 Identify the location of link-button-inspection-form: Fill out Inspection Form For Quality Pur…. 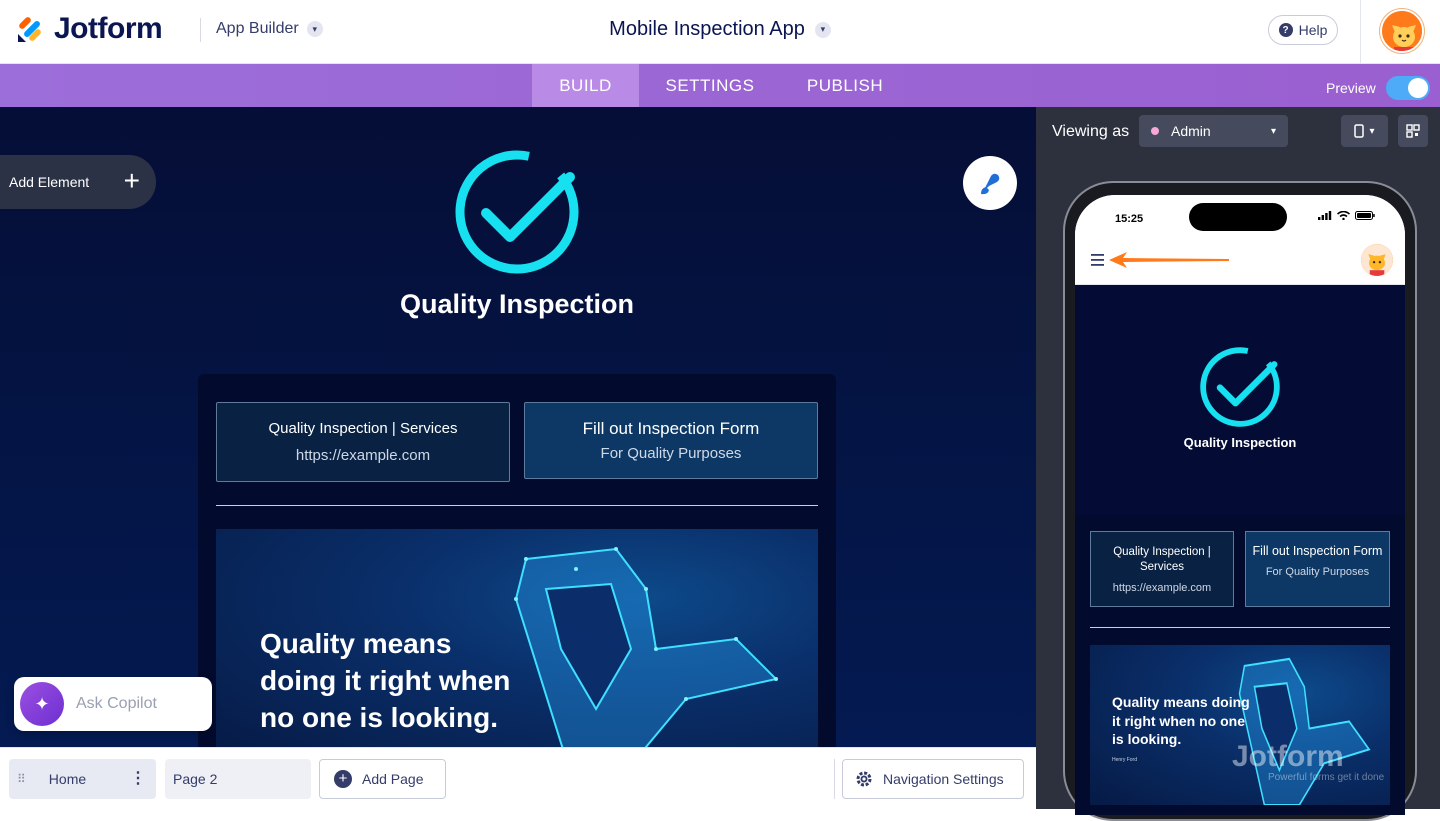
(671, 440).